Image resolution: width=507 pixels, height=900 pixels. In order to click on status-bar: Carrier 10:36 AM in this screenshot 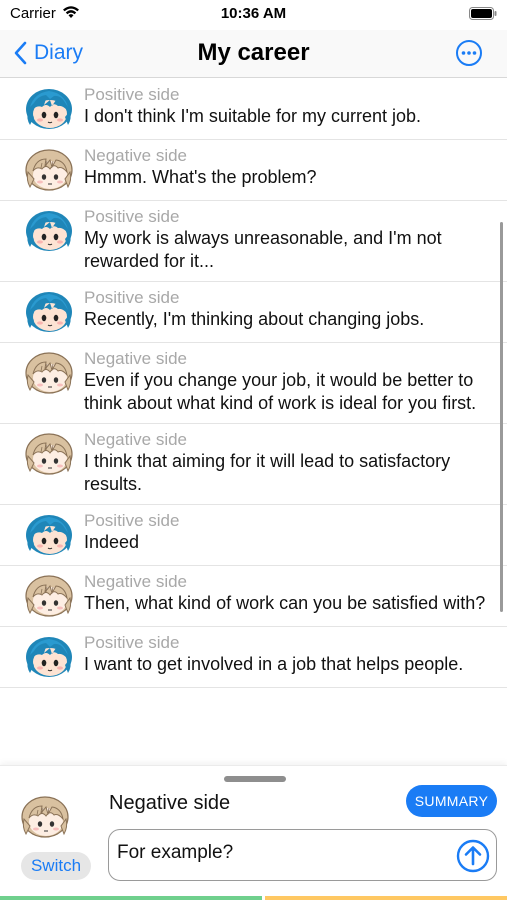, I will do `click(253, 15)`.